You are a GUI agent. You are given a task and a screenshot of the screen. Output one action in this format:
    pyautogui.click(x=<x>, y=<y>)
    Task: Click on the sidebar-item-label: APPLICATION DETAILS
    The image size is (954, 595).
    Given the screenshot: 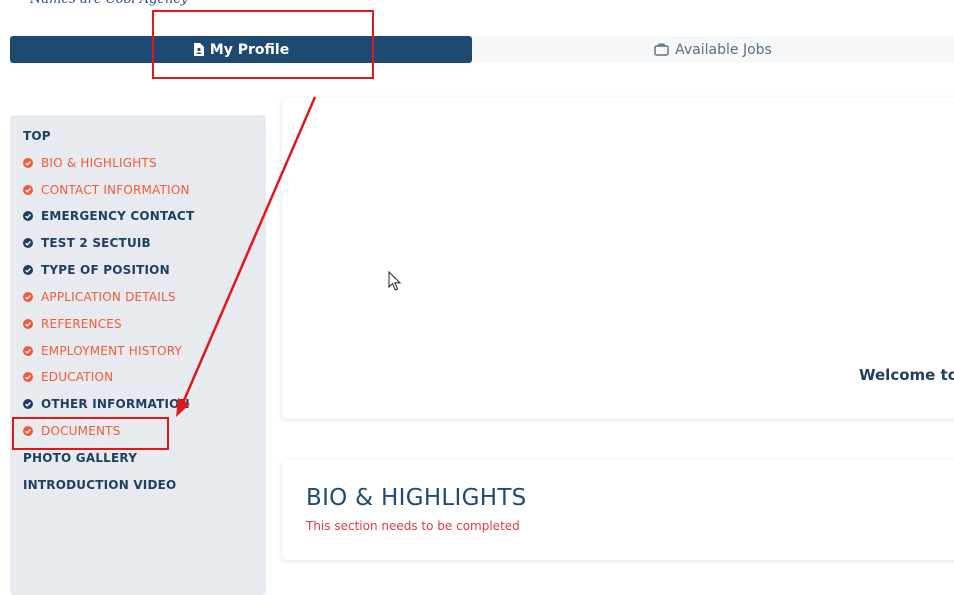 What is the action you would take?
    pyautogui.click(x=108, y=297)
    